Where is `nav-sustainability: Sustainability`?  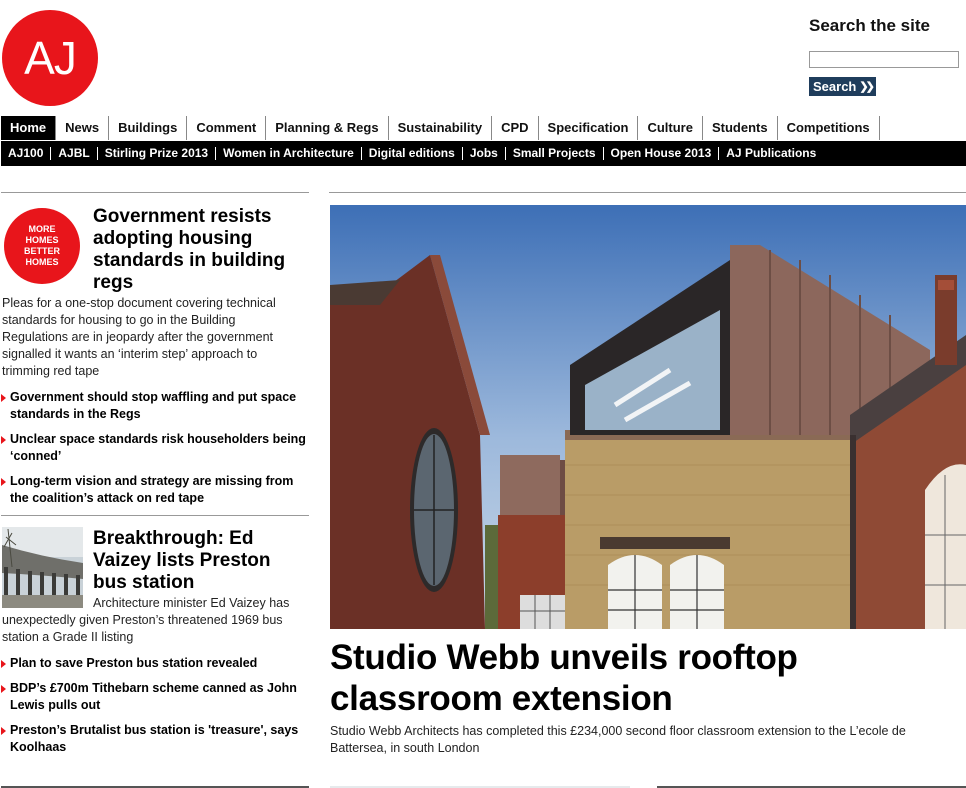
nav-sustainability: Sustainability is located at coordinates (441, 128).